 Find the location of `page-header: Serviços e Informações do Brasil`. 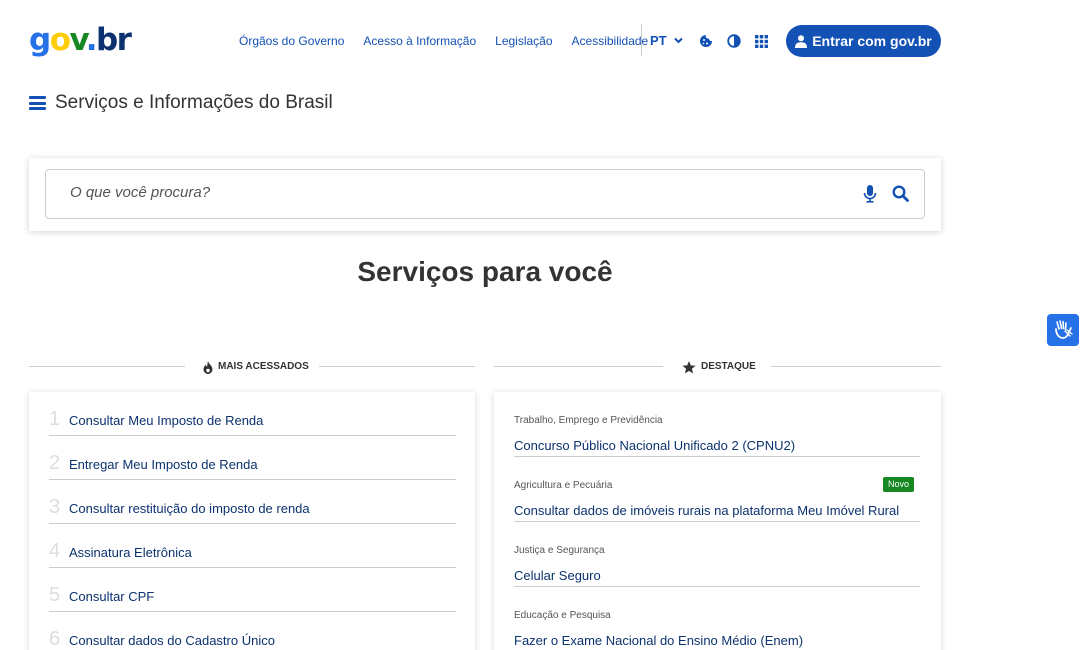

page-header: Serviços e Informações do Brasil is located at coordinates (181, 103).